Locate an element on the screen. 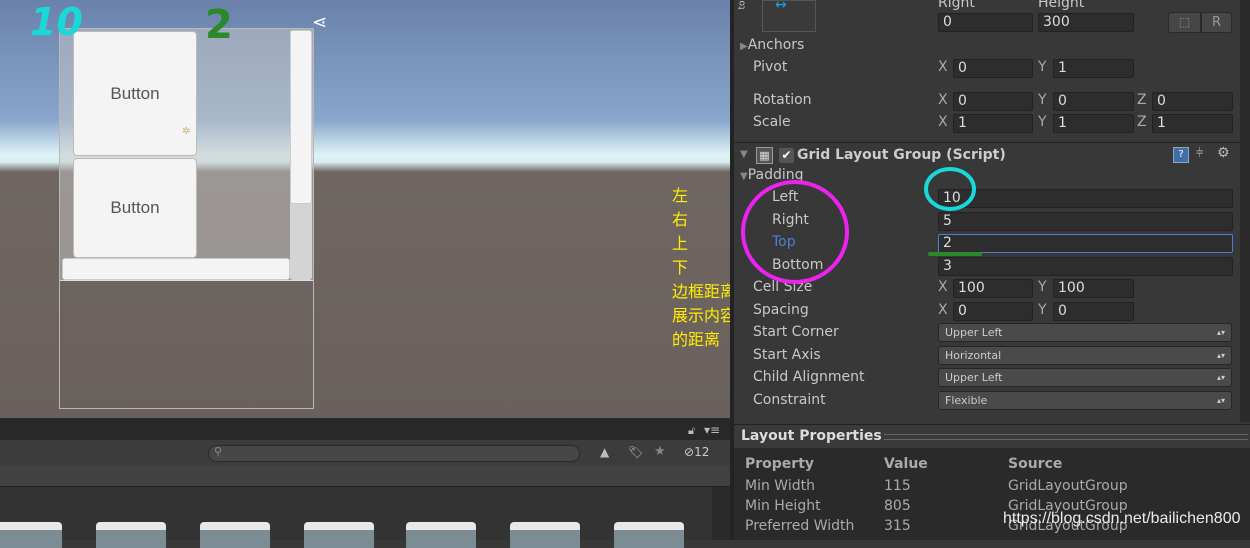 Image resolution: width=1250 pixels, height=548 pixels. magenta-circle is located at coordinates (795, 232).